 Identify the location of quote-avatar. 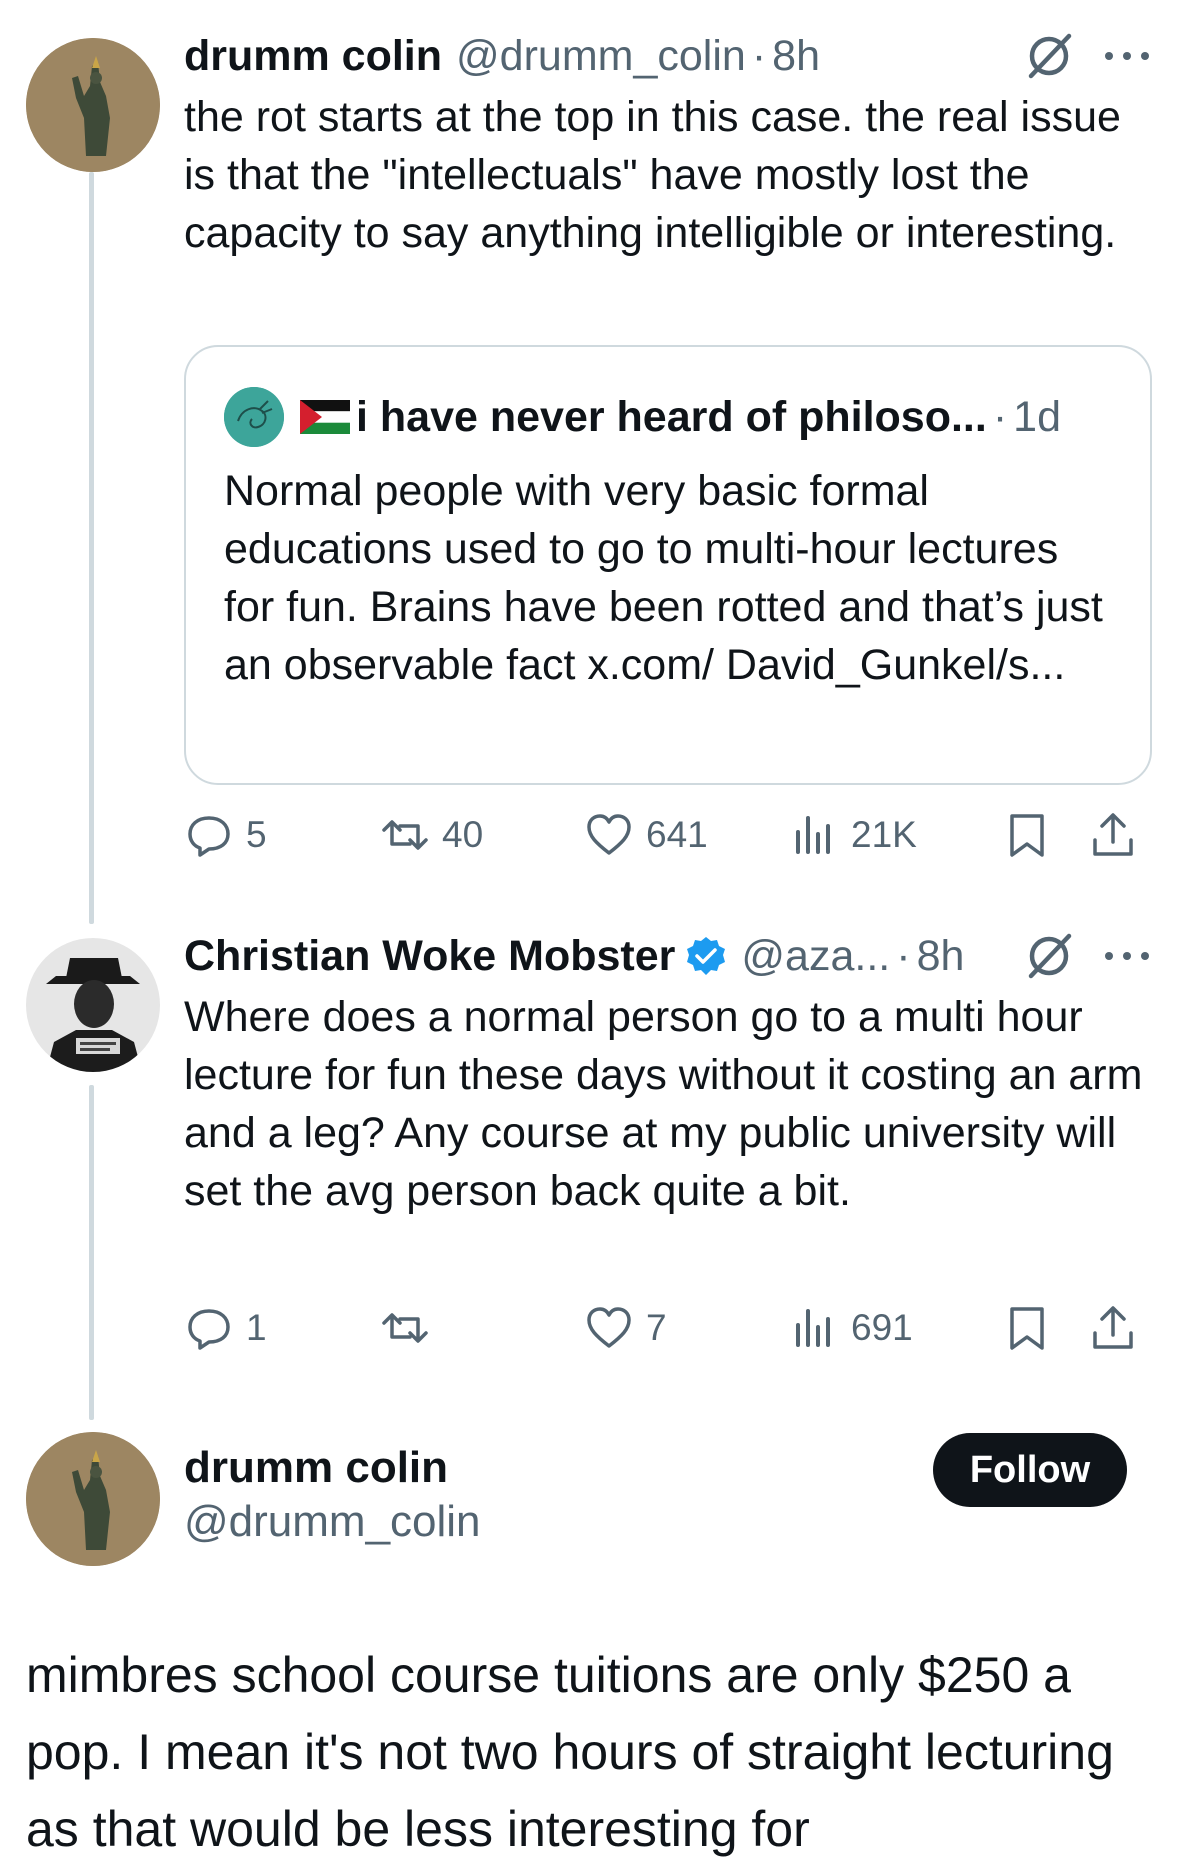
(254, 417).